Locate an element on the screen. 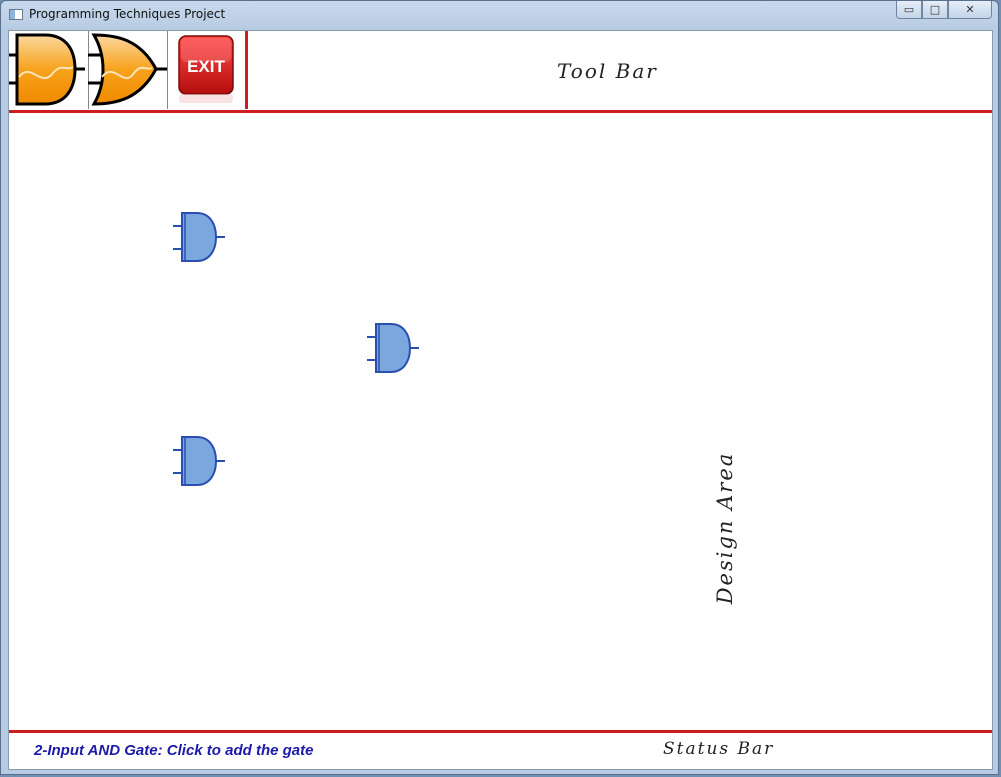 This screenshot has height=777, width=1001. close-button: ✕ is located at coordinates (970, 10).